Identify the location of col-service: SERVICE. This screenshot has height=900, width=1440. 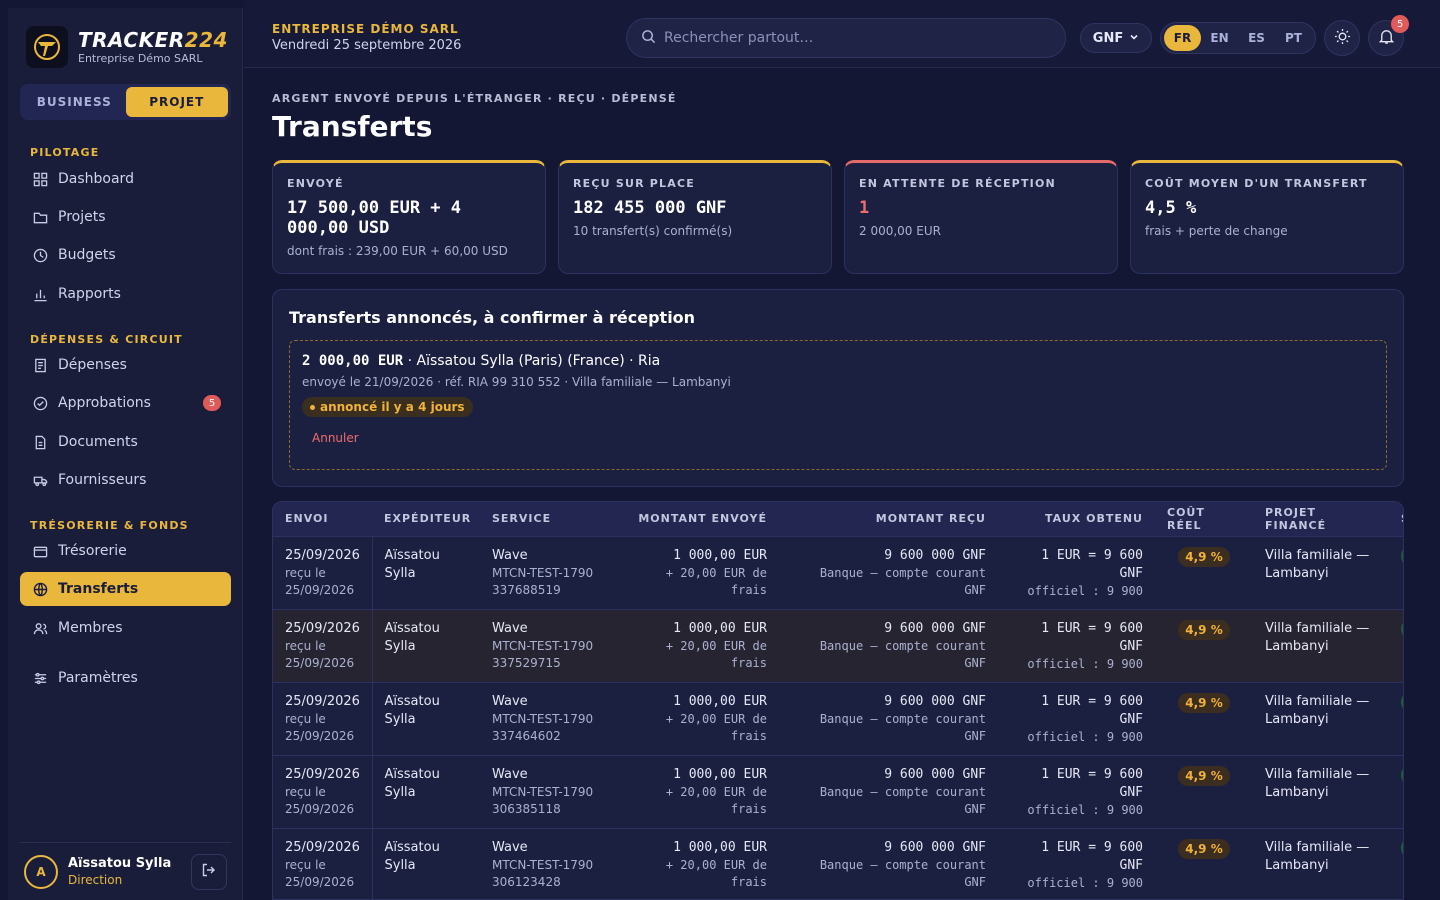
(545, 519).